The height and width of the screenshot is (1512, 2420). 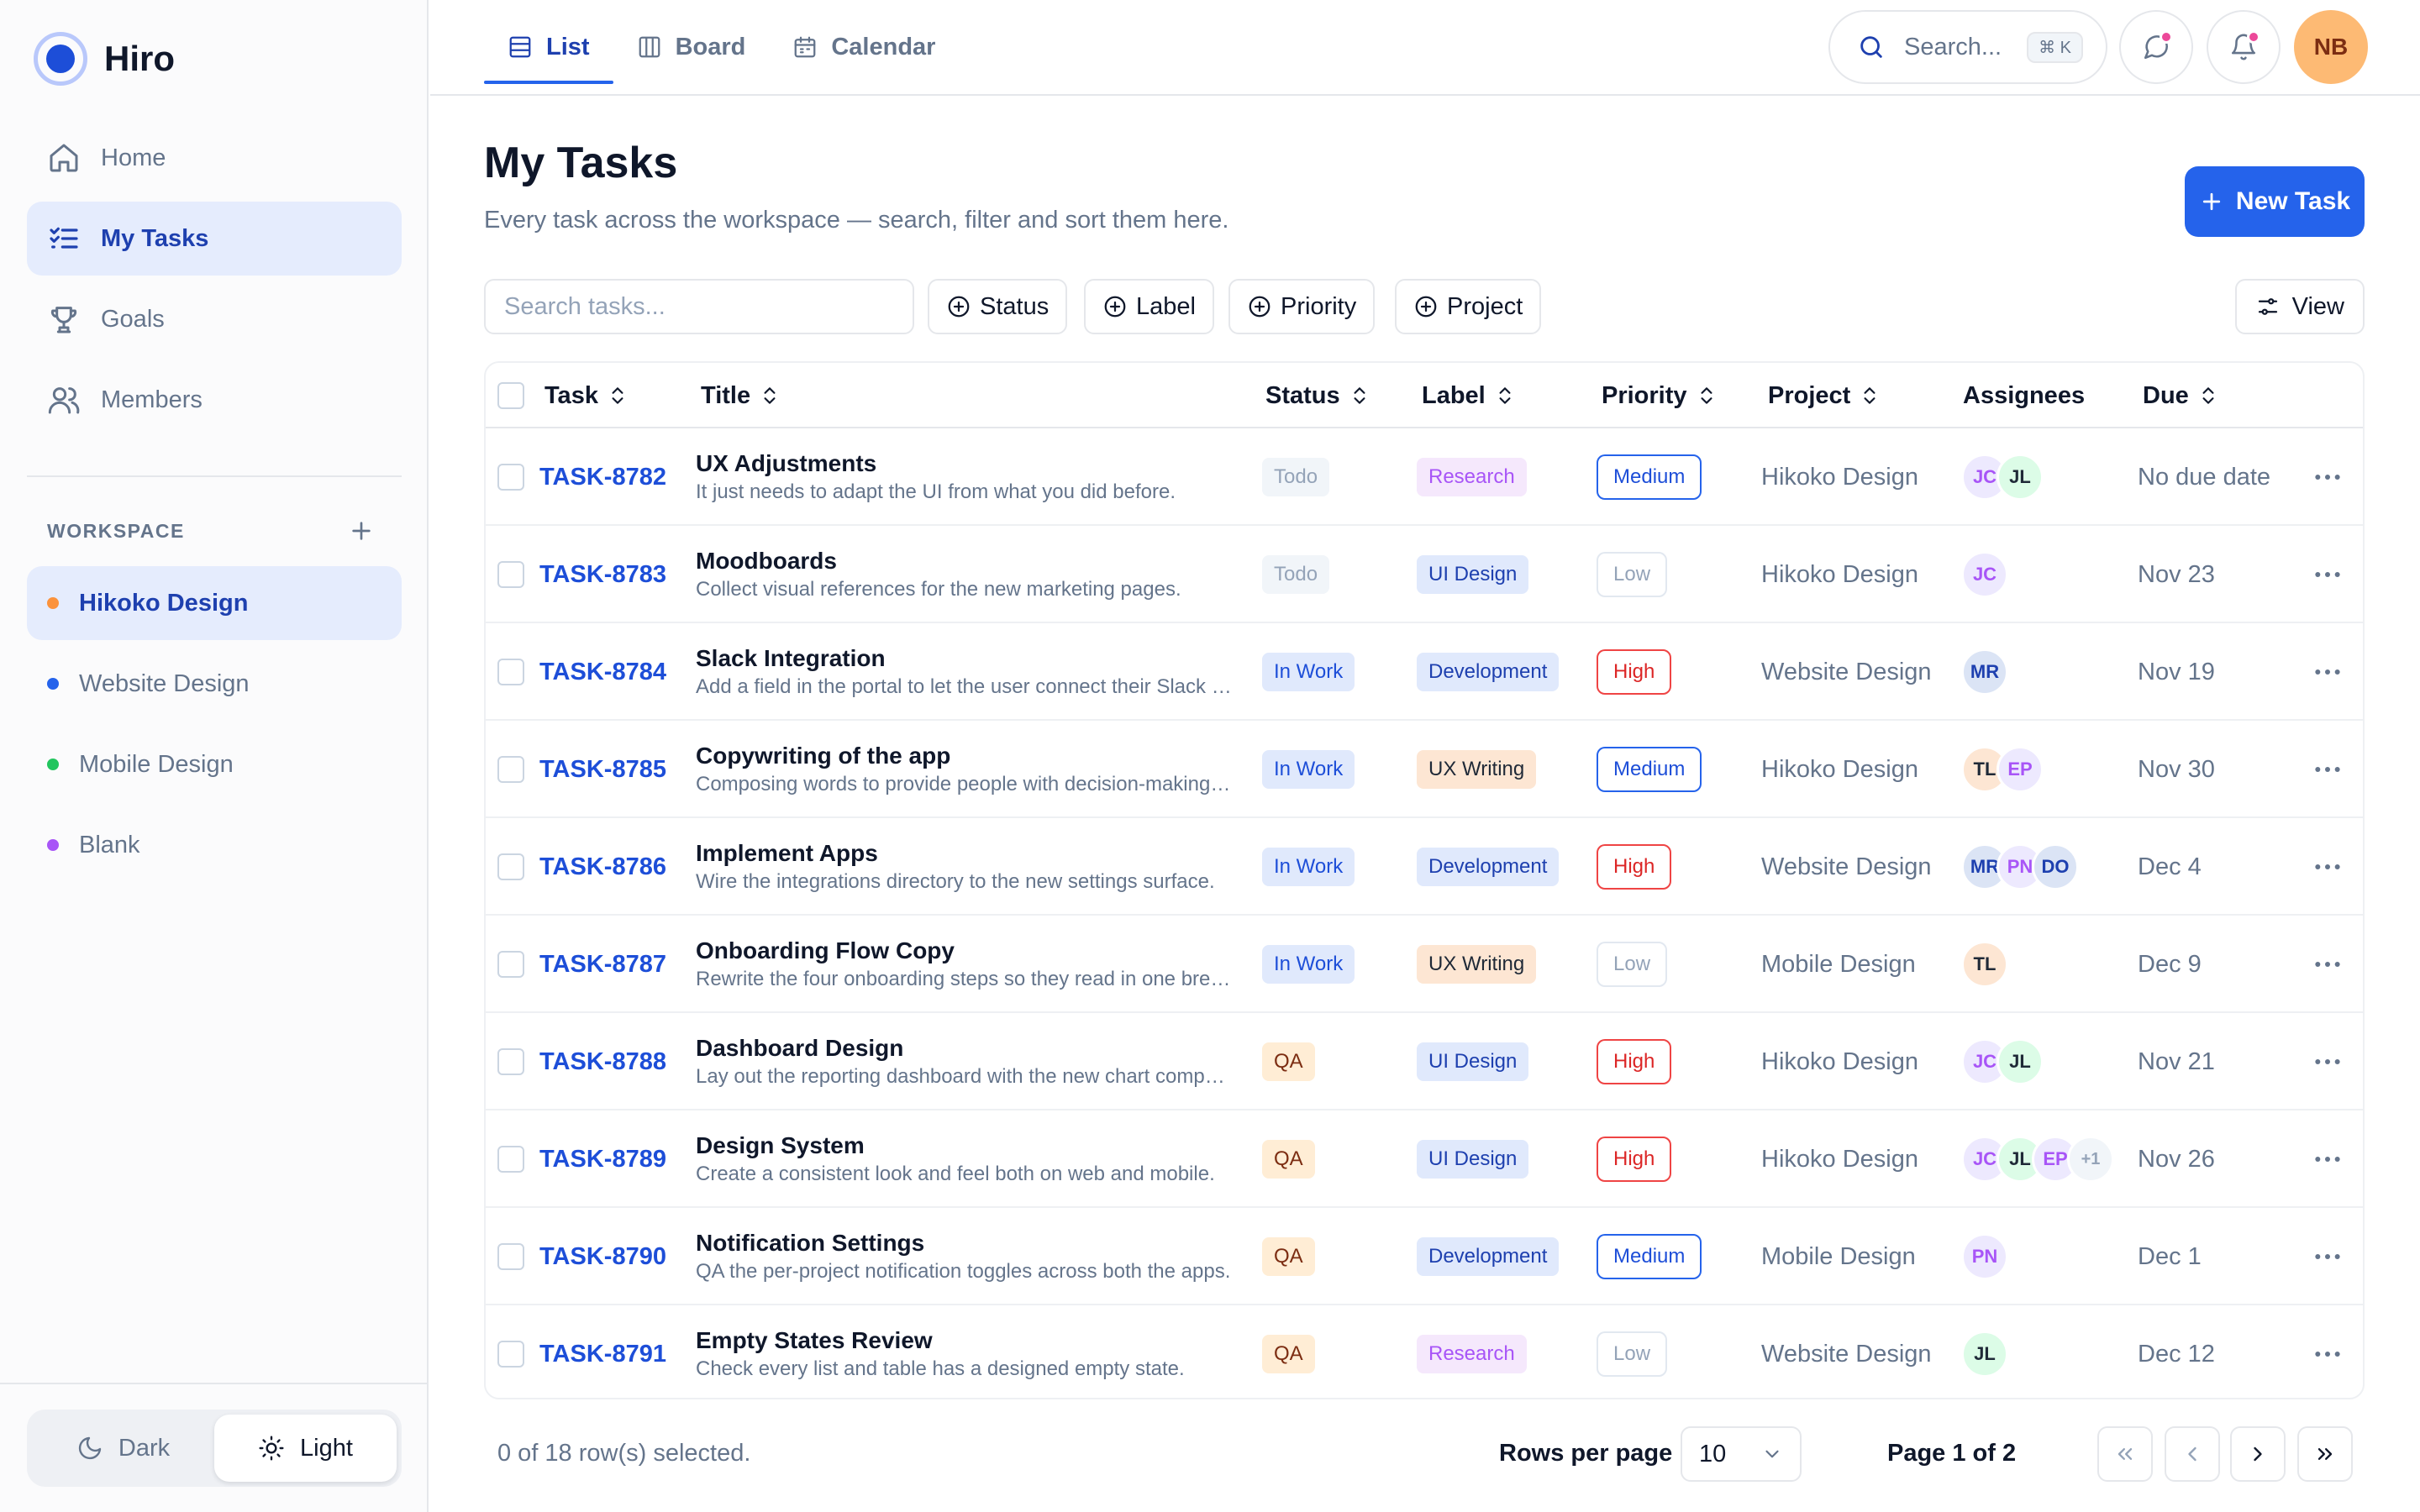 I want to click on column-header-status: Status, so click(x=1317, y=395).